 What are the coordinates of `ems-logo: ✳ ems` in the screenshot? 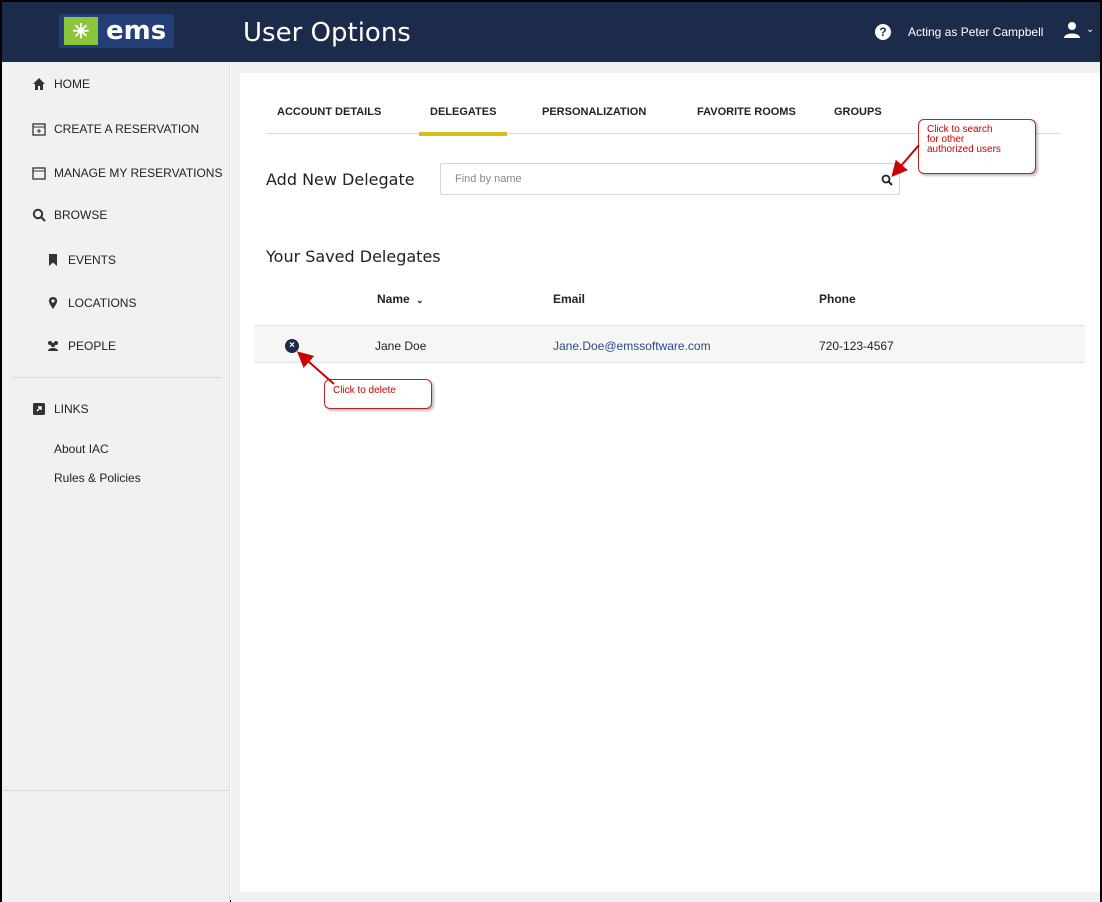 It's located at (116, 31).